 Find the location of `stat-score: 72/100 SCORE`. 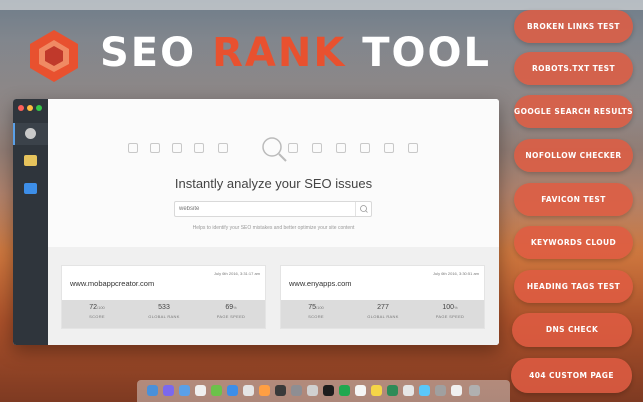

stat-score: 72/100 SCORE is located at coordinates (97, 311).